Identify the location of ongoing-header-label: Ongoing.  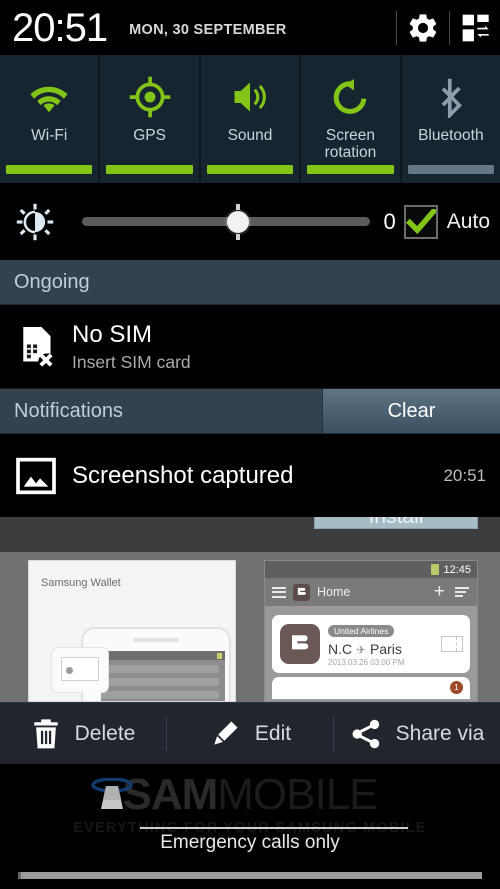
(52, 282).